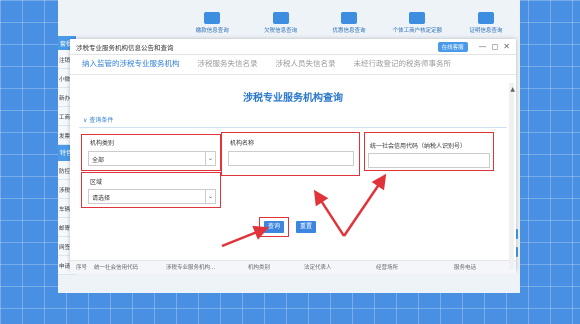 The width and height of the screenshot is (580, 324). I want to click on certificate-icon, so click(485, 18).